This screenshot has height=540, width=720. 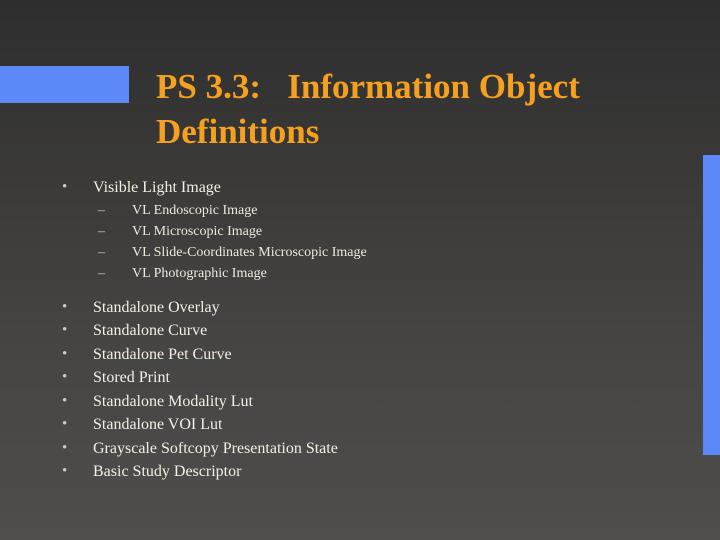 I want to click on bullet-item: • Grayscale Softcopy Presentation State, so click(x=345, y=449).